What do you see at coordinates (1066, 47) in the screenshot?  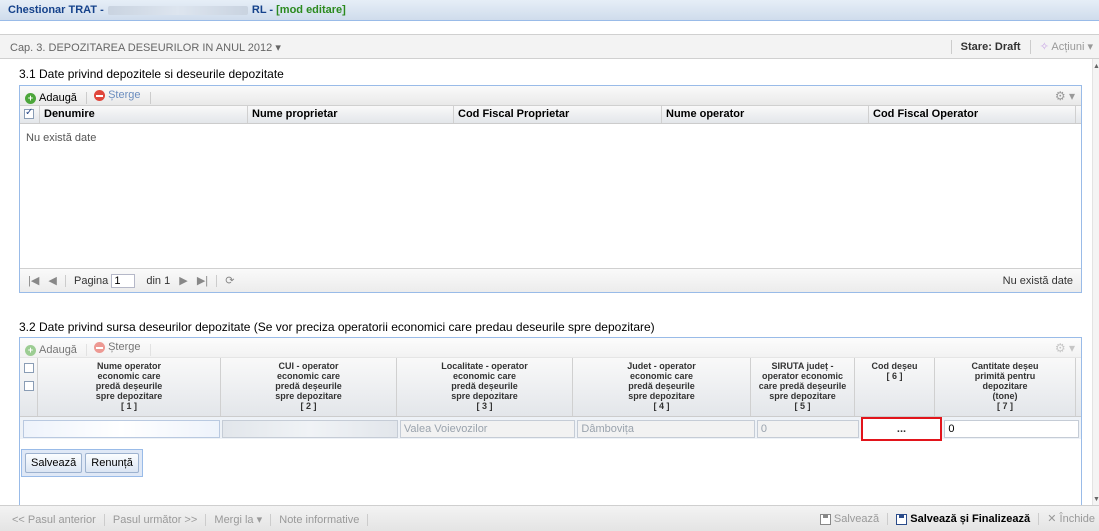 I see `actions-menu-button: ✧ Acțiuni ▾` at bounding box center [1066, 47].